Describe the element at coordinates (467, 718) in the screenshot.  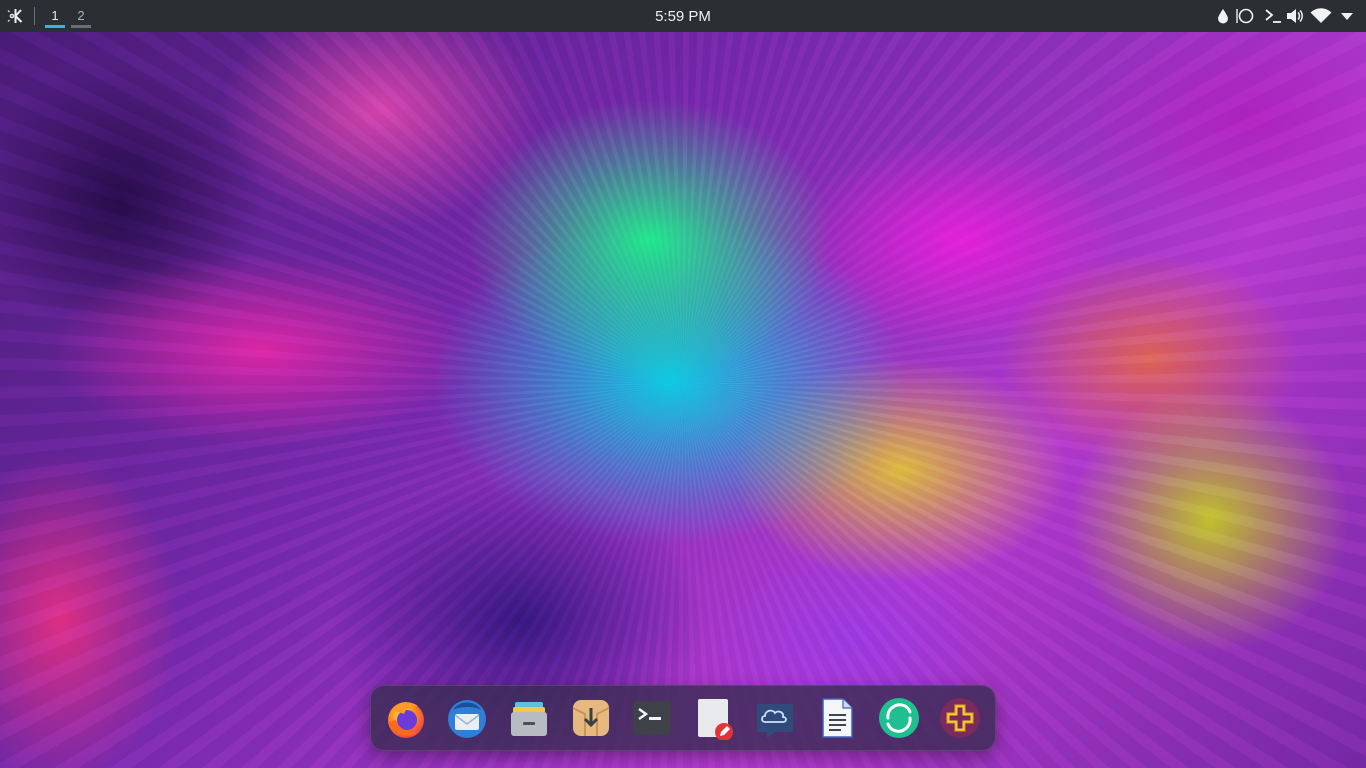
I see `thunderbird-icon` at that location.